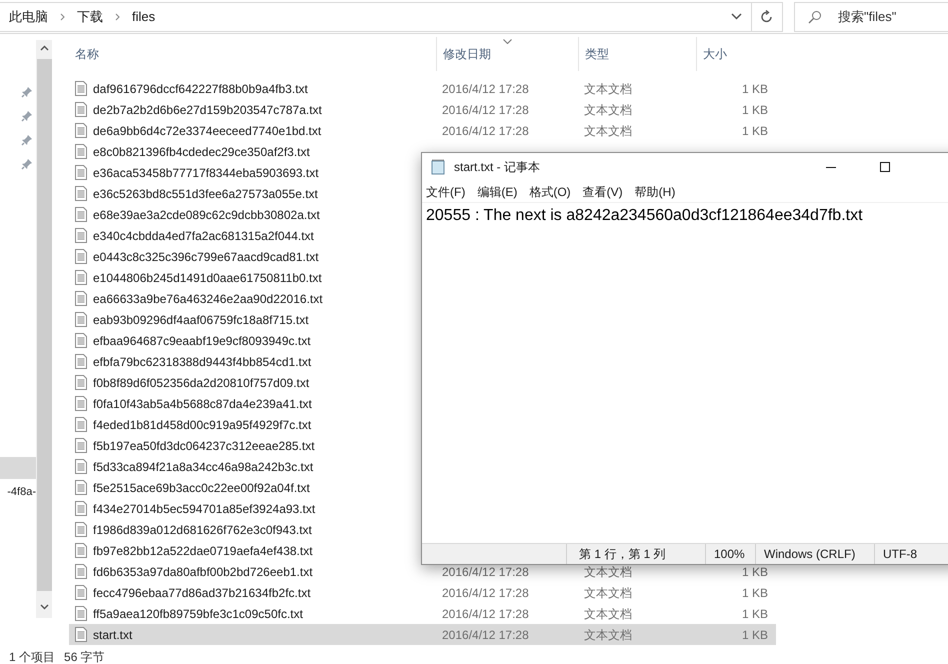 This screenshot has height=664, width=948. I want to click on file-name: e1044806b245d1491d0aae61750811b0.txt, so click(207, 278).